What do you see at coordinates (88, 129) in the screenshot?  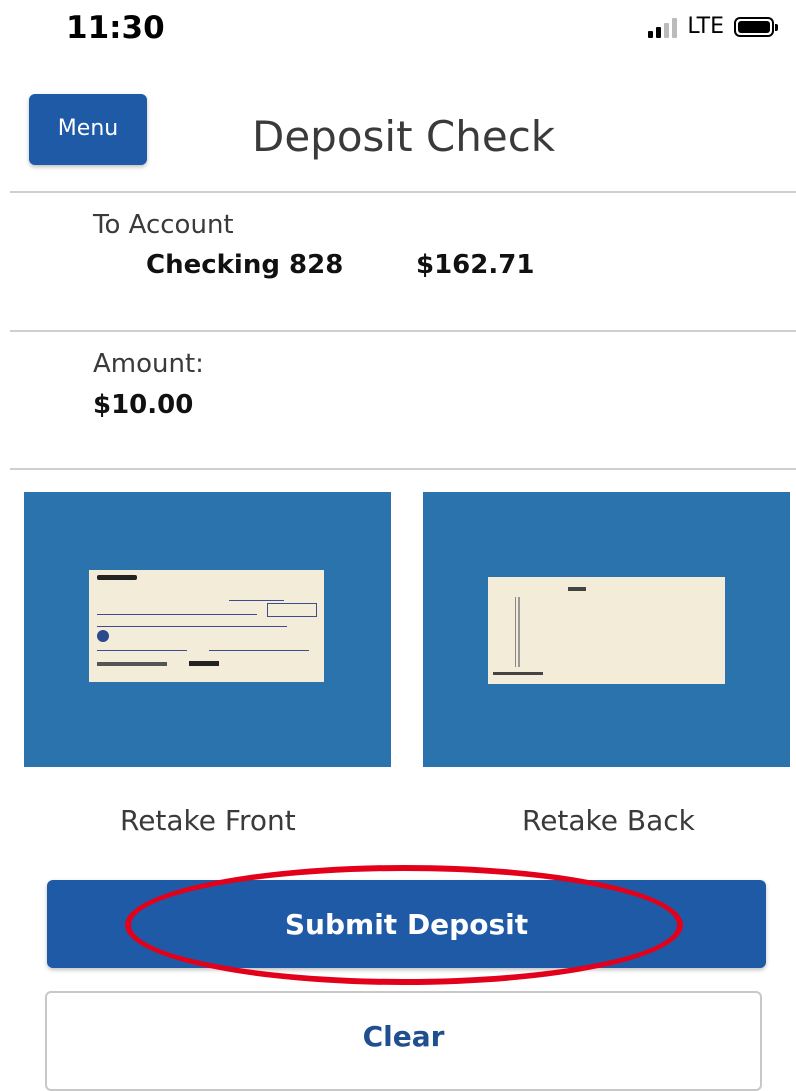 I see `menu-button: Menu` at bounding box center [88, 129].